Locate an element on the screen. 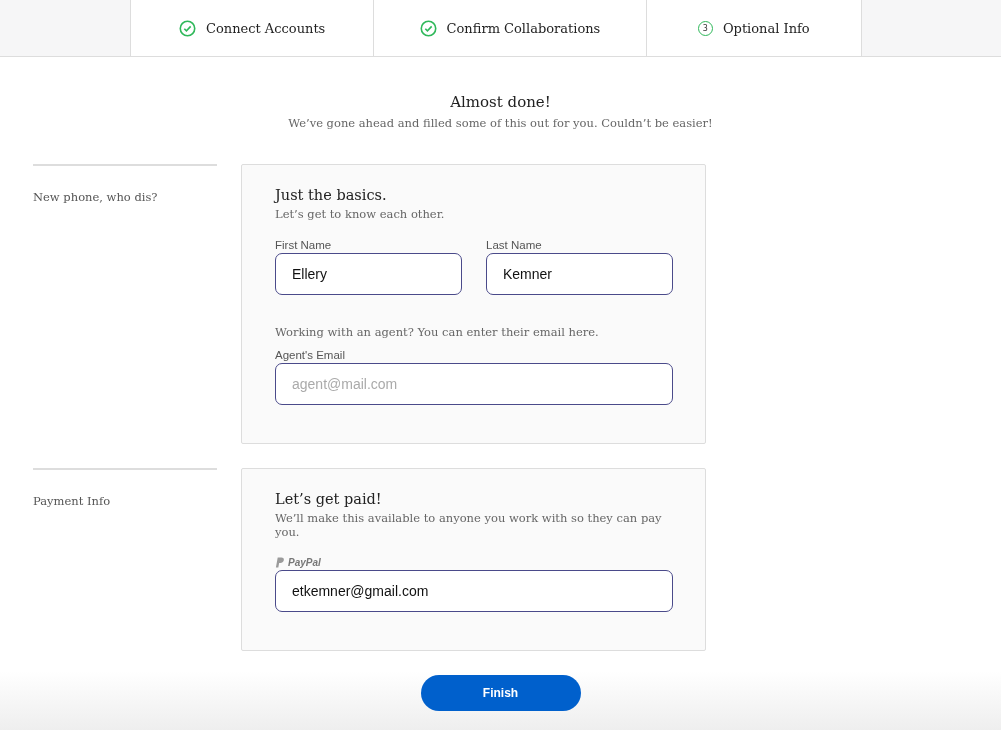  finish-button: Finish is located at coordinates (500, 693).